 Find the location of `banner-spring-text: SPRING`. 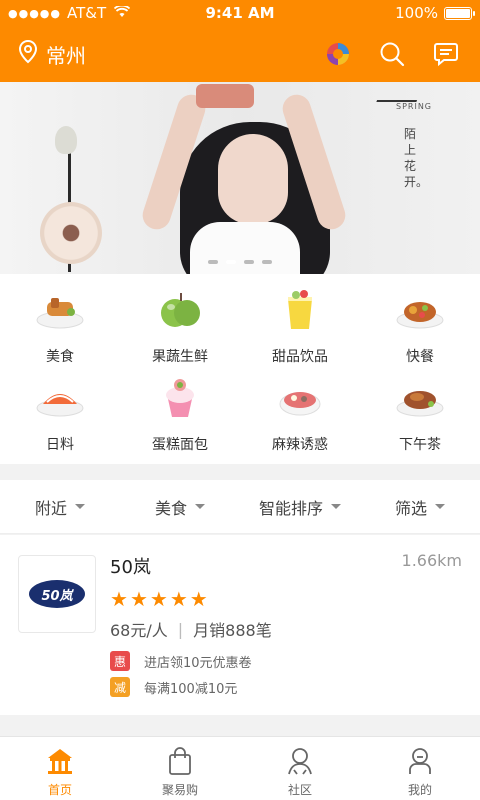

banner-spring-text: SPRING is located at coordinates (414, 106).